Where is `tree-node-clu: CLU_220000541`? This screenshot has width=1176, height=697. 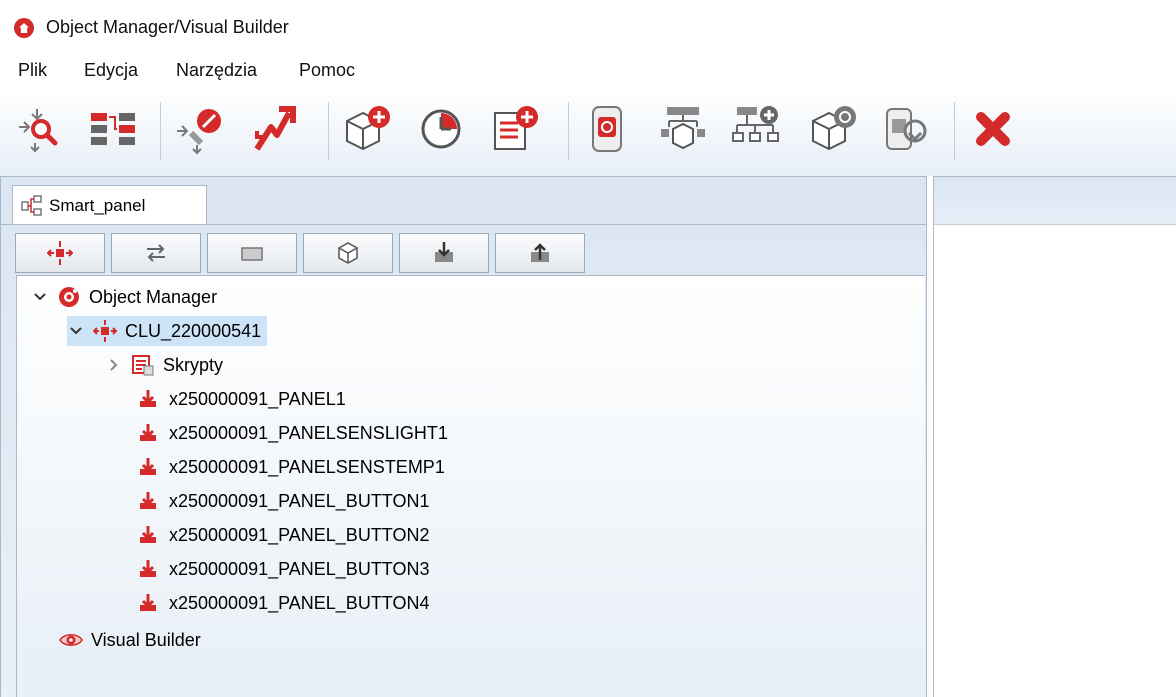 tree-node-clu: CLU_220000541 is located at coordinates (167, 331).